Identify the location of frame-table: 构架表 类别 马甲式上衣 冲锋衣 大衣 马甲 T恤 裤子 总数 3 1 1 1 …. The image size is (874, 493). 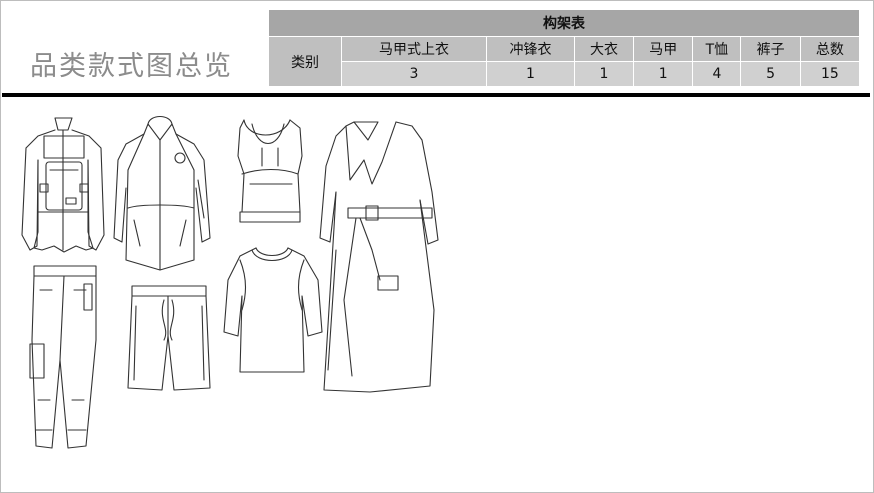
(564, 48).